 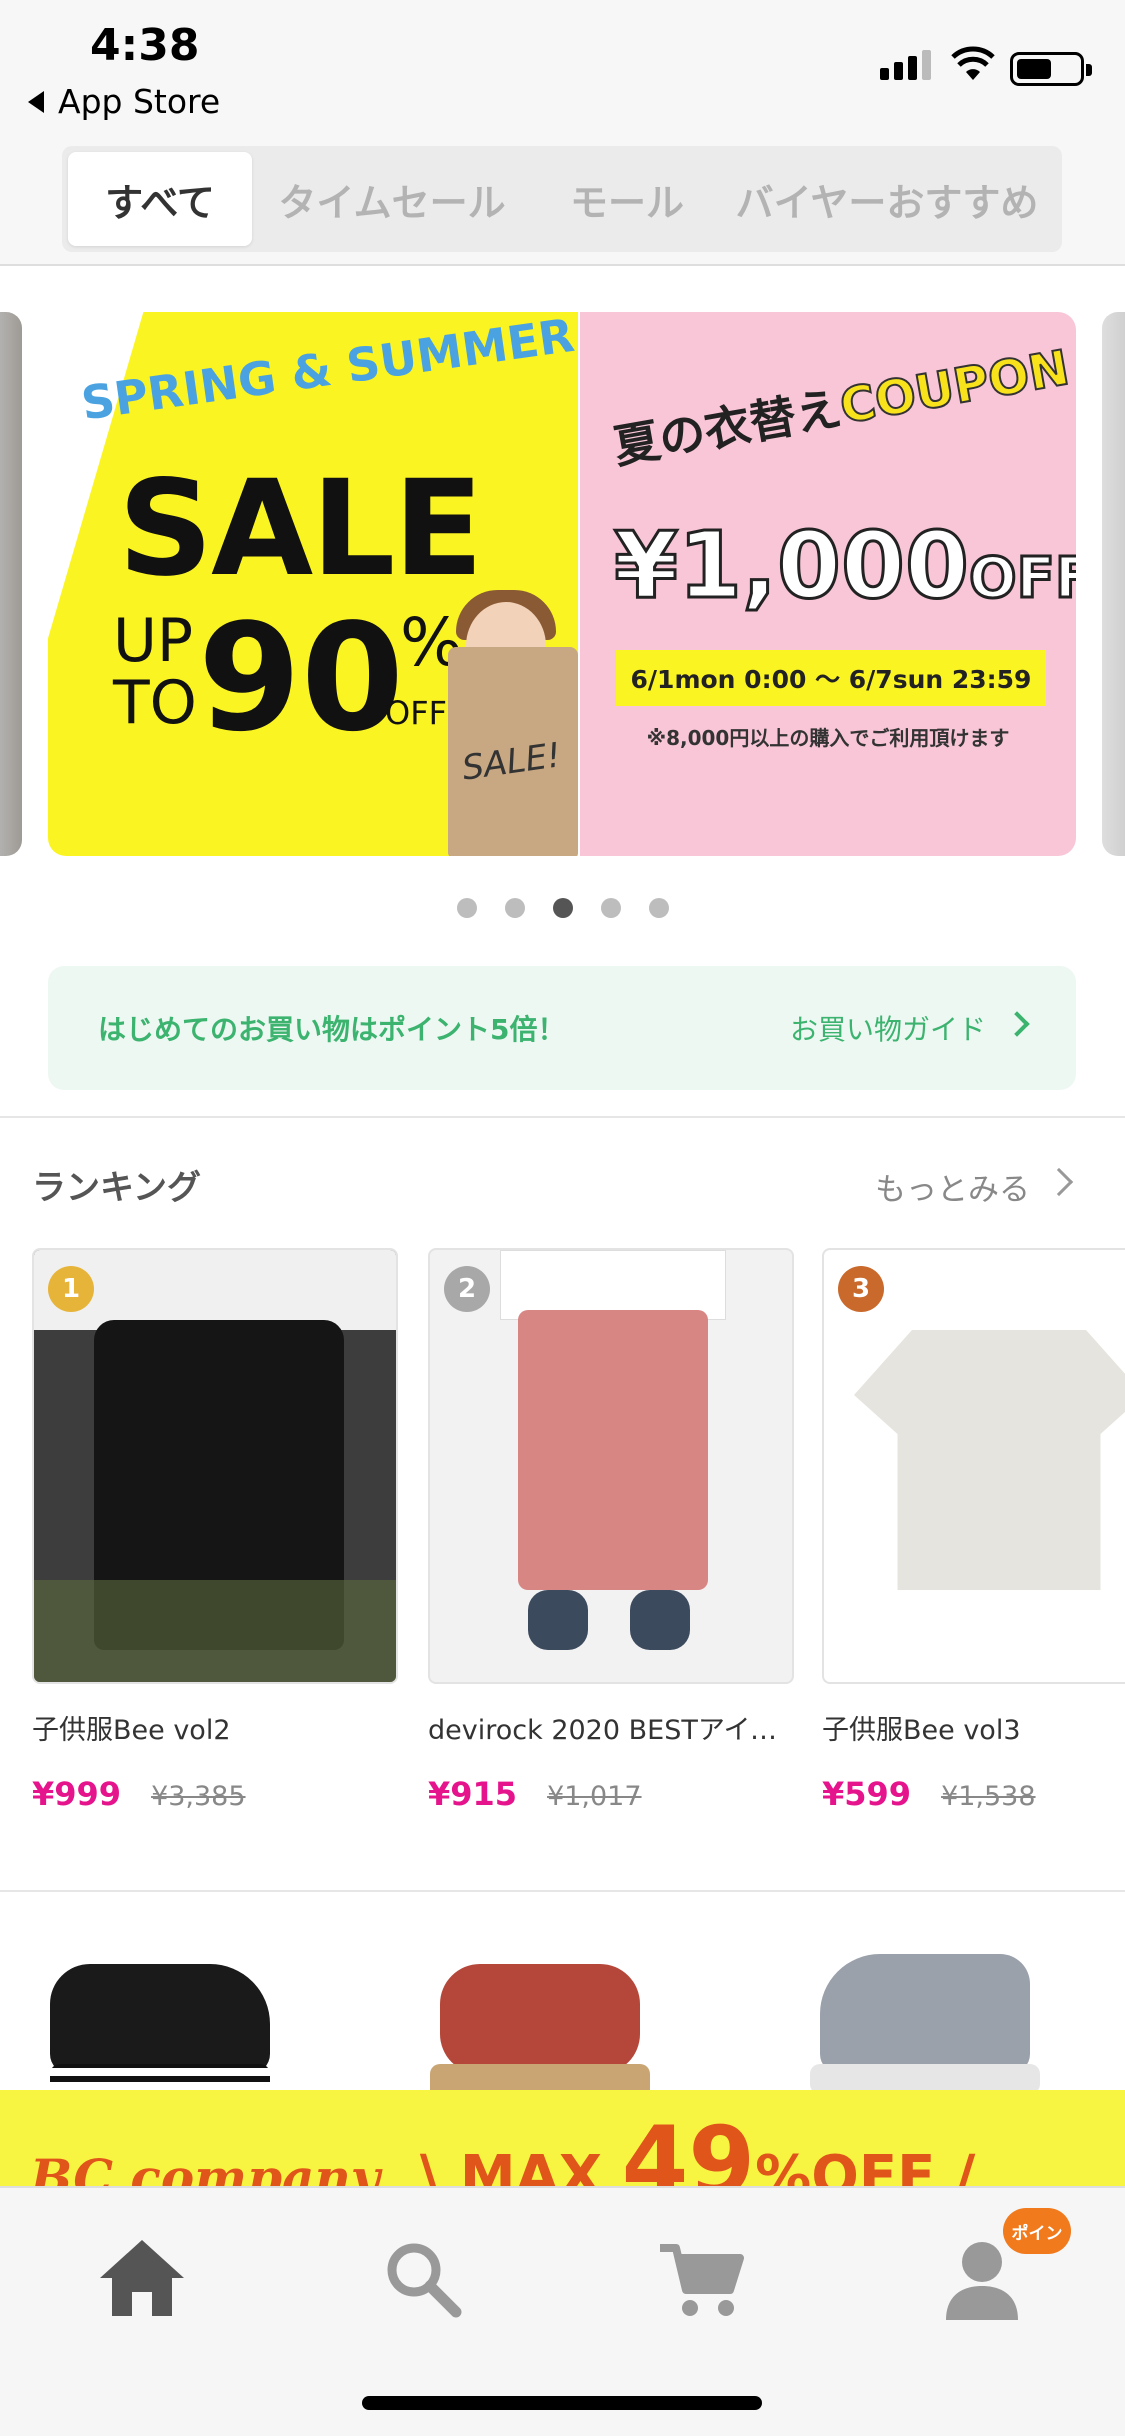 What do you see at coordinates (198, 1796) in the screenshot?
I see `product-original-price: ¥3,385` at bounding box center [198, 1796].